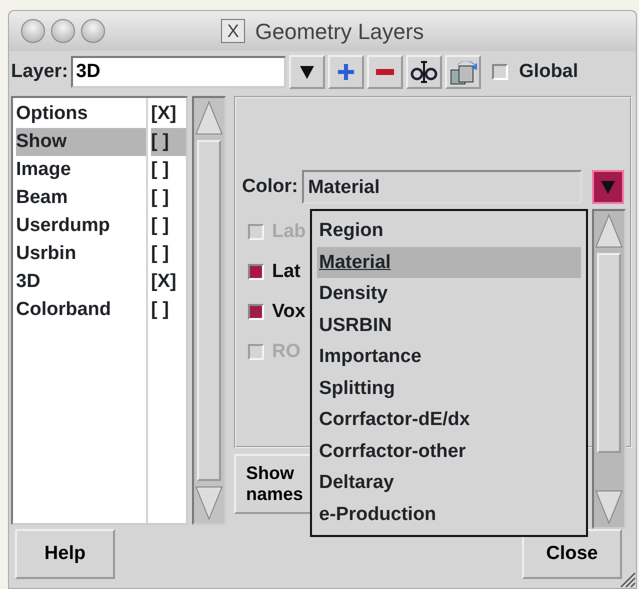 The width and height of the screenshot is (639, 589). I want to click on layer-label: Layer:, so click(39, 72).